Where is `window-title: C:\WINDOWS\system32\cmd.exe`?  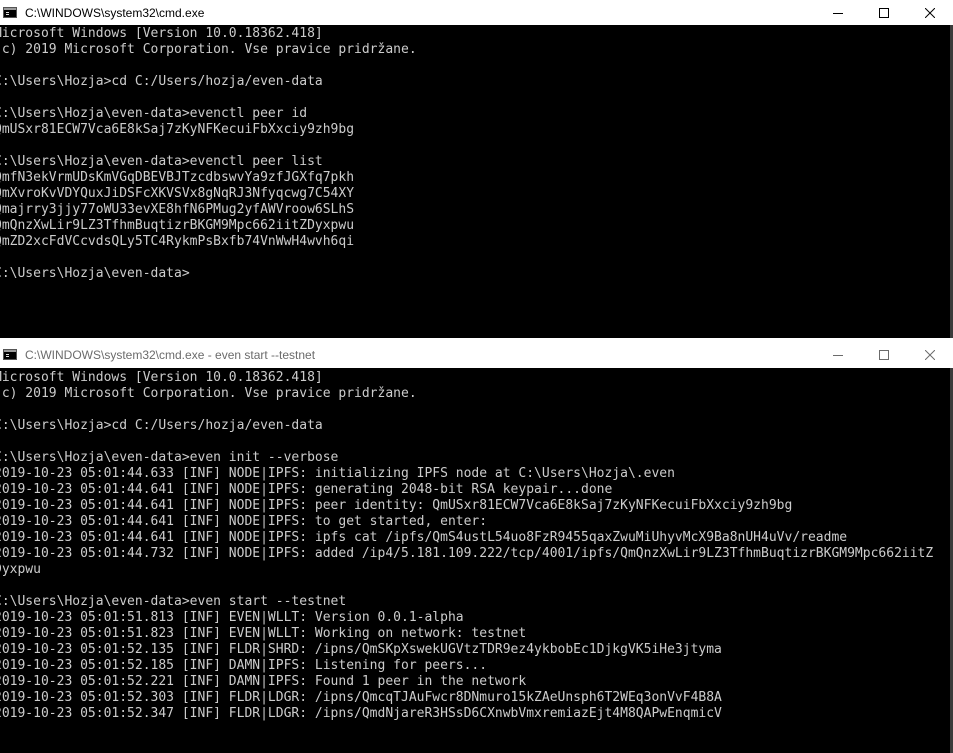
window-title: C:\WINDOWS\system32\cmd.exe is located at coordinates (115, 12).